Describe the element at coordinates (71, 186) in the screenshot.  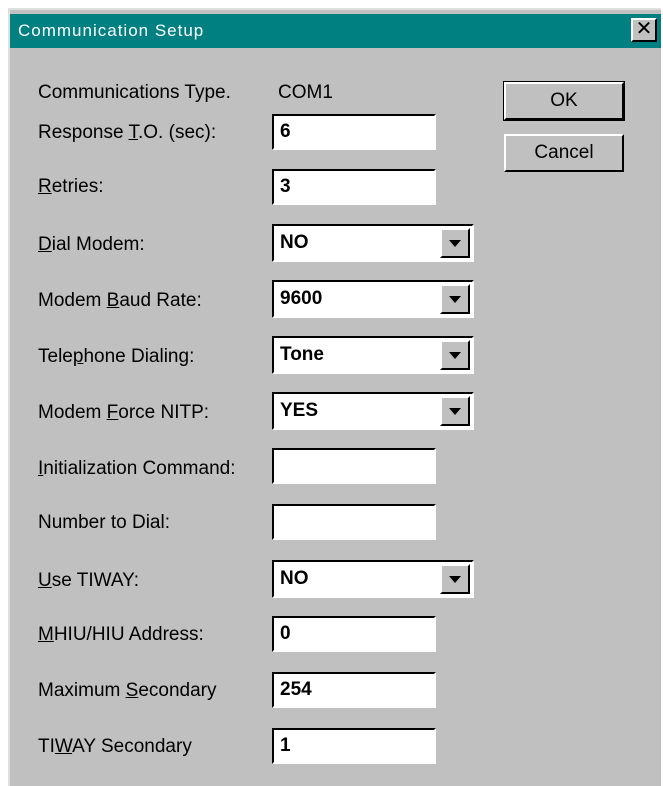
I see `retries-label: Retries:` at that location.